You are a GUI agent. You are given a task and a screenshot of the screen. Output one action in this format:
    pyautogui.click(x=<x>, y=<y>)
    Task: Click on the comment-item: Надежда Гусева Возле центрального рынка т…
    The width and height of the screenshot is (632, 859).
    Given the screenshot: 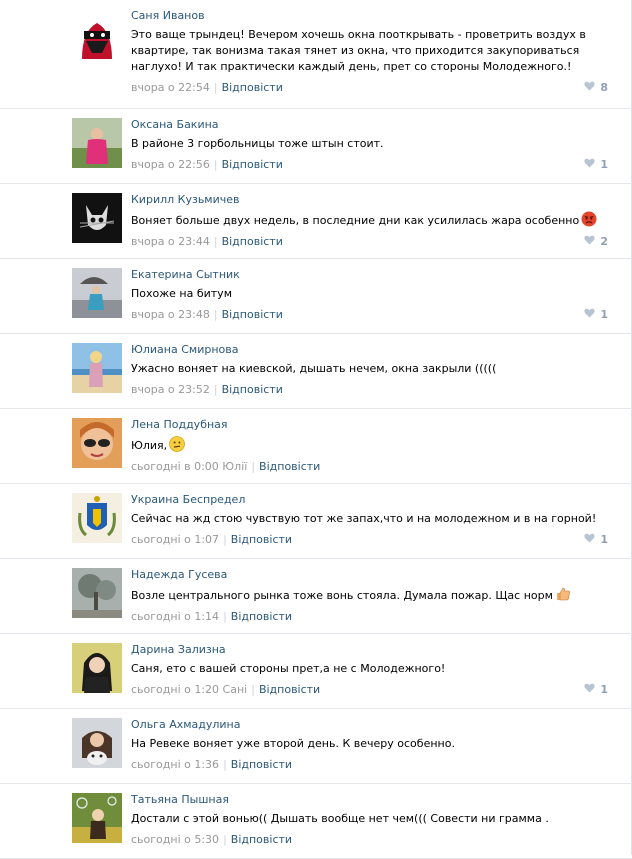 What is the action you would take?
    pyautogui.click(x=316, y=596)
    